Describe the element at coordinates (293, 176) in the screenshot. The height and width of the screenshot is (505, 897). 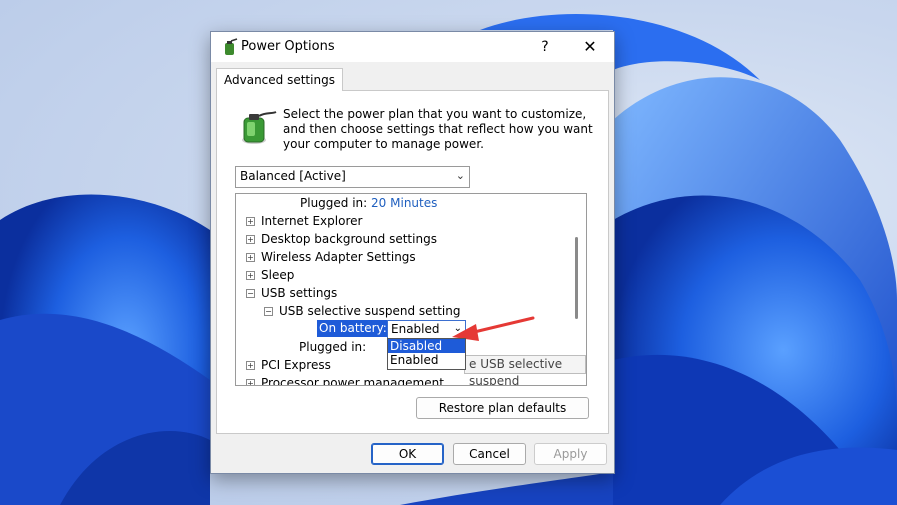
I see `power-plan-value: Balanced [Active]` at that location.